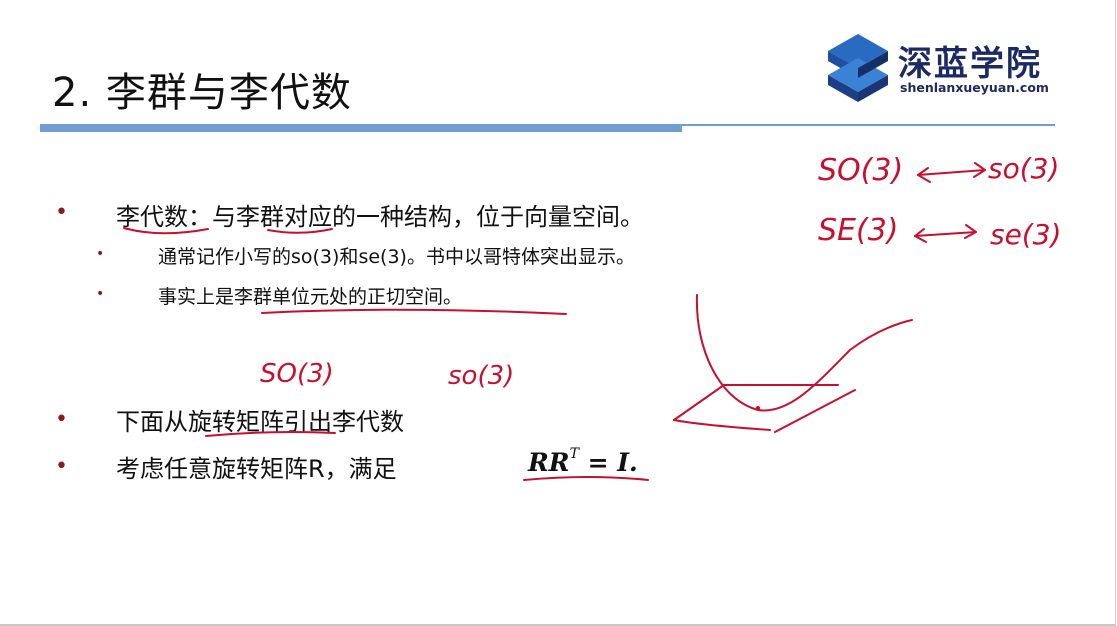 The width and height of the screenshot is (1117, 626). Describe the element at coordinates (202, 93) in the screenshot. I see `slide-title: 2. 李群与李代数` at that location.